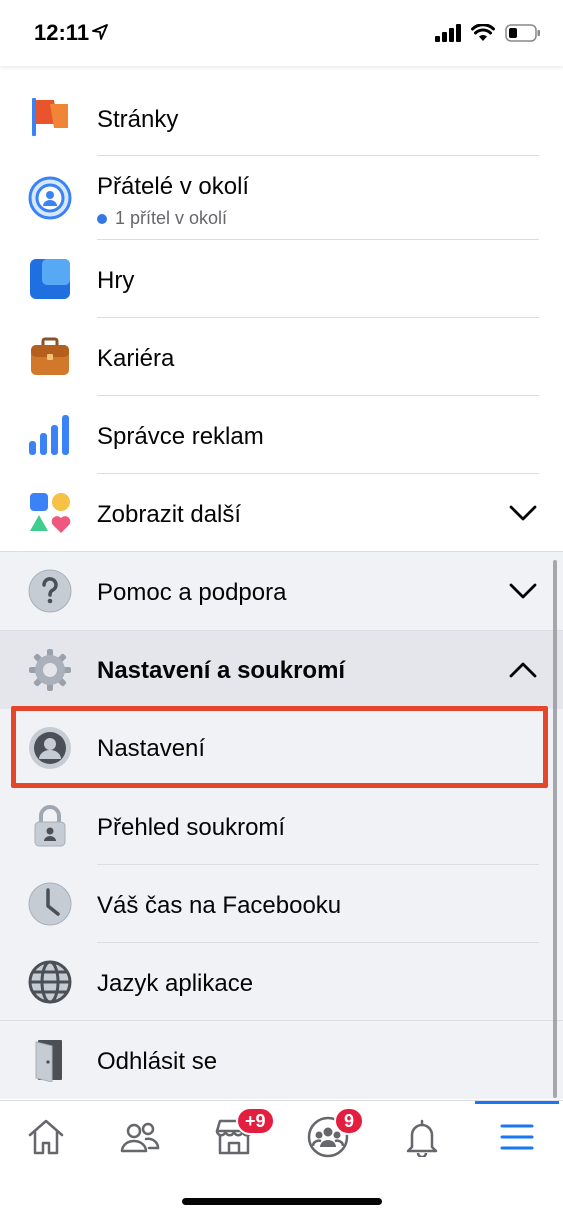 Image resolution: width=563 pixels, height=1218 pixels. Describe the element at coordinates (281, 1060) in the screenshot. I see `menu-item-logout: Odhlásit se` at that location.